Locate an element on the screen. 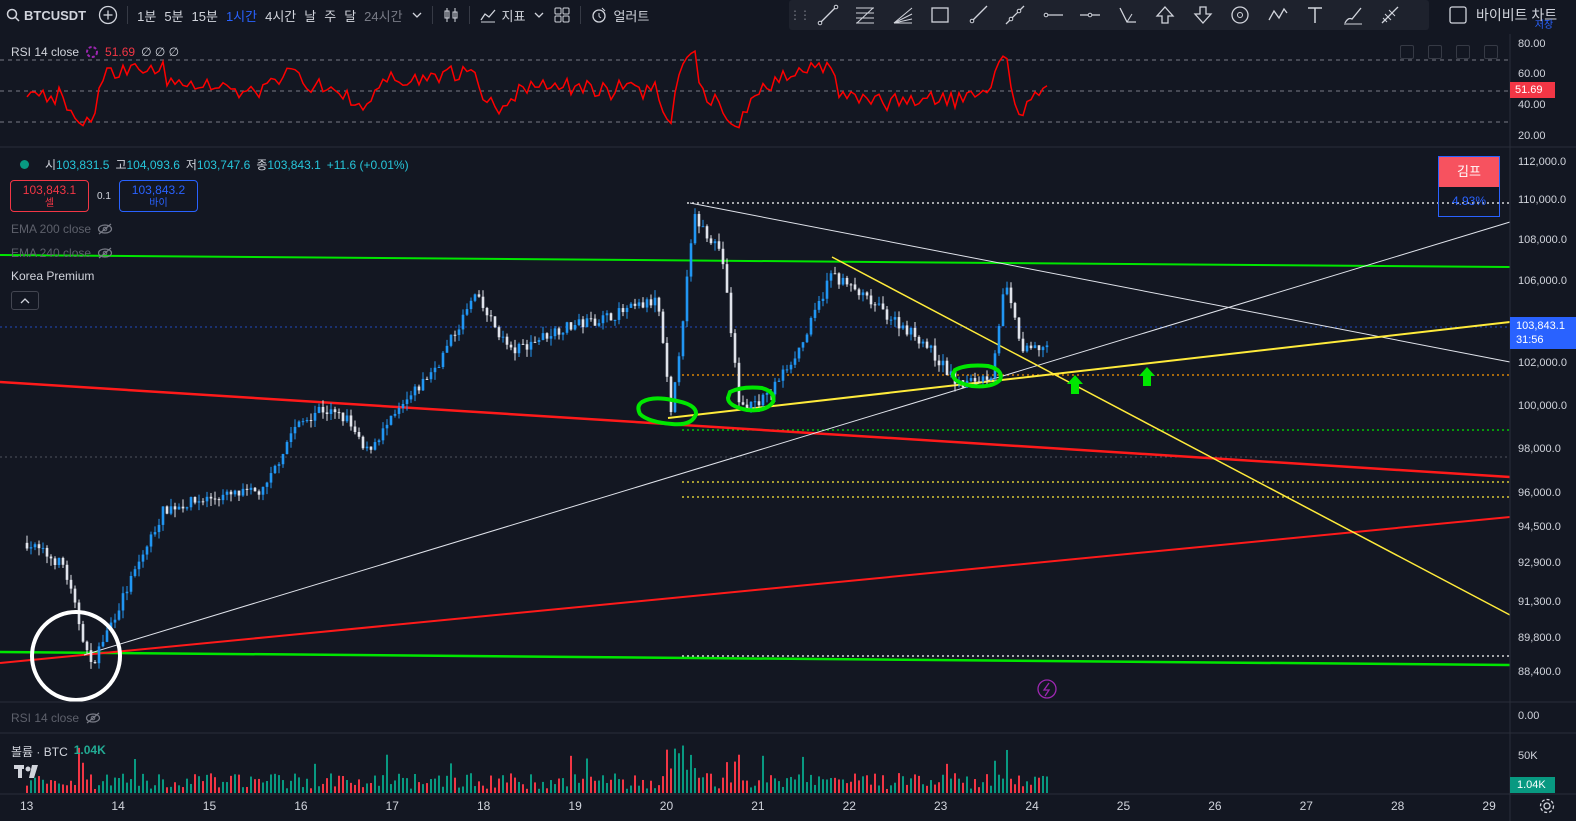  path-tool is located at coordinates (1278, 15).